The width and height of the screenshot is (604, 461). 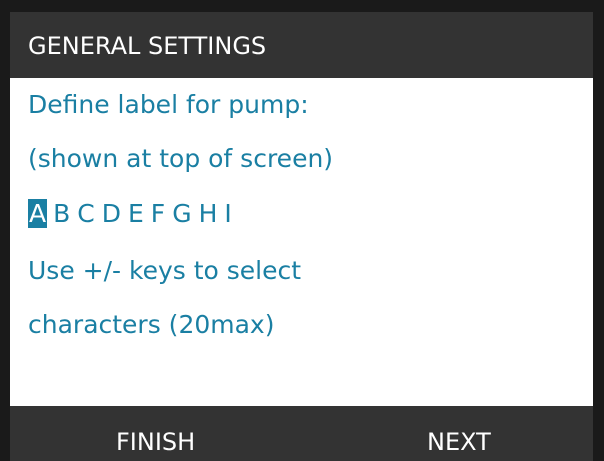 I want to click on prompt-line-2: (shown at top of screen), so click(x=181, y=158).